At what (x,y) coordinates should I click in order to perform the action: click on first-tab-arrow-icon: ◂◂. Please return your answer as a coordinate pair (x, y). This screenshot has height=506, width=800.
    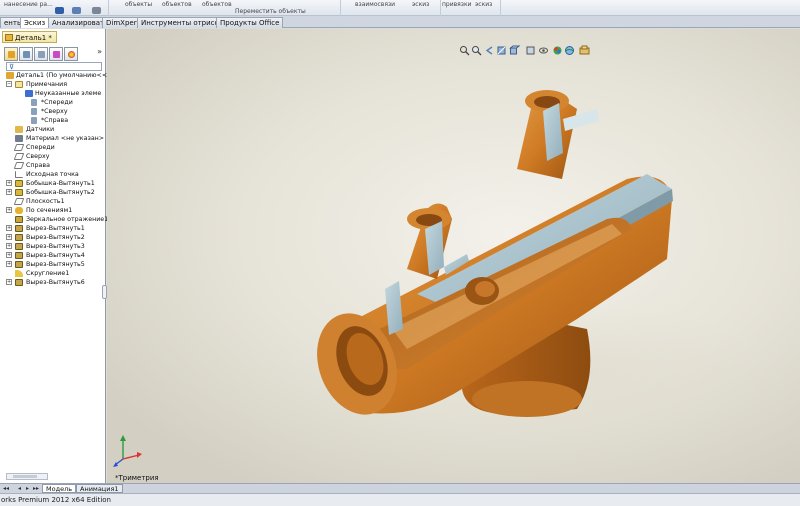
    Looking at the image, I should click on (6, 488).